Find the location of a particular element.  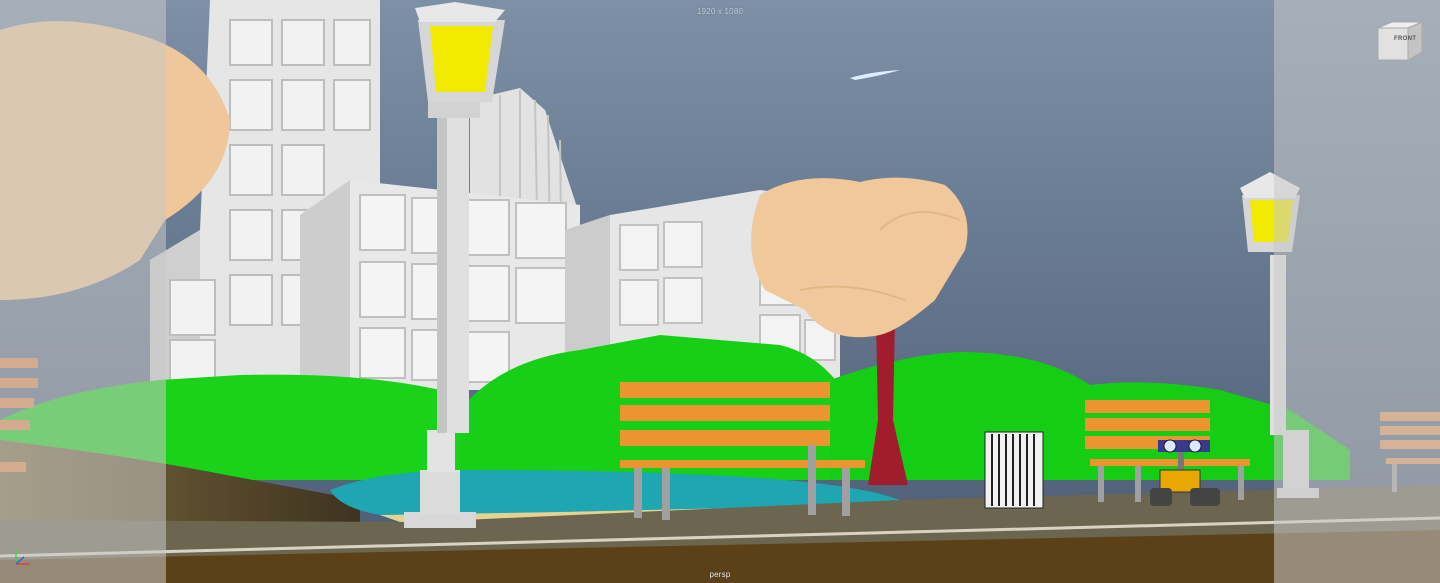

resolution-gate-mask-right is located at coordinates (1357, 291).